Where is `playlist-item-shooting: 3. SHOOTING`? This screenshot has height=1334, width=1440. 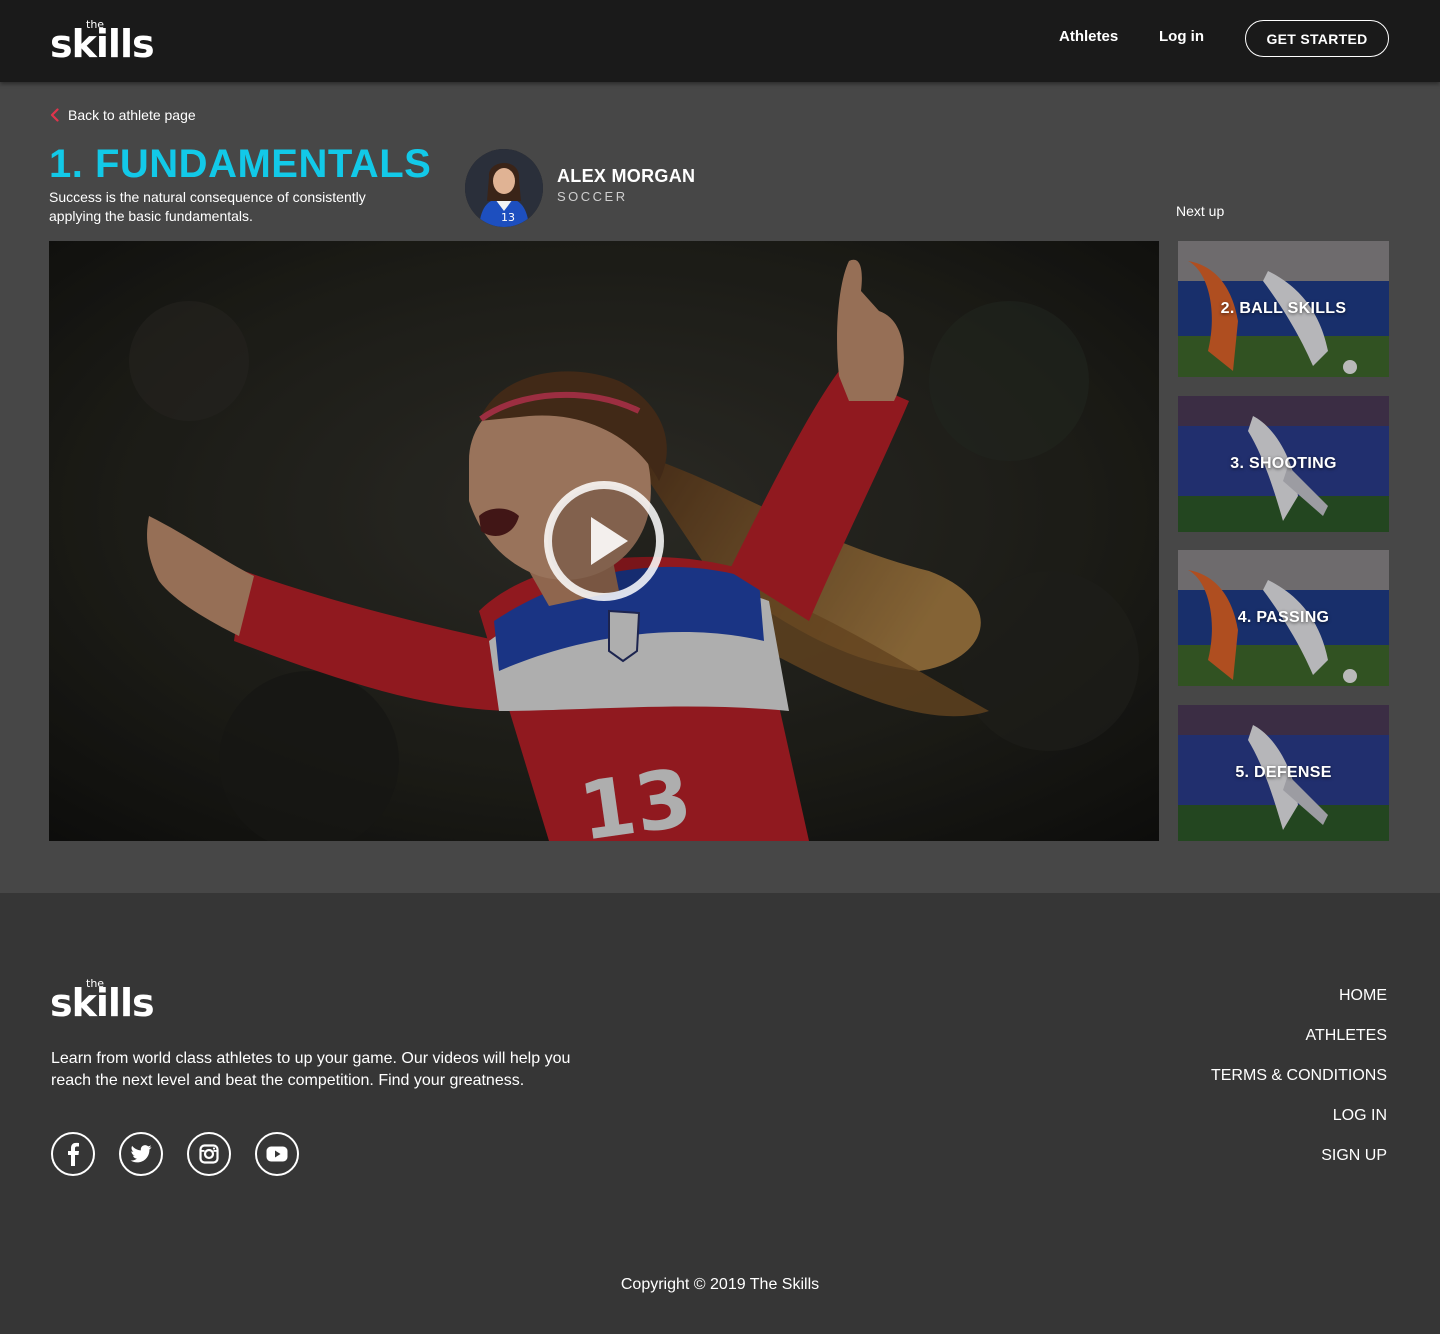
playlist-item-shooting: 3. SHOOTING is located at coordinates (1283, 464).